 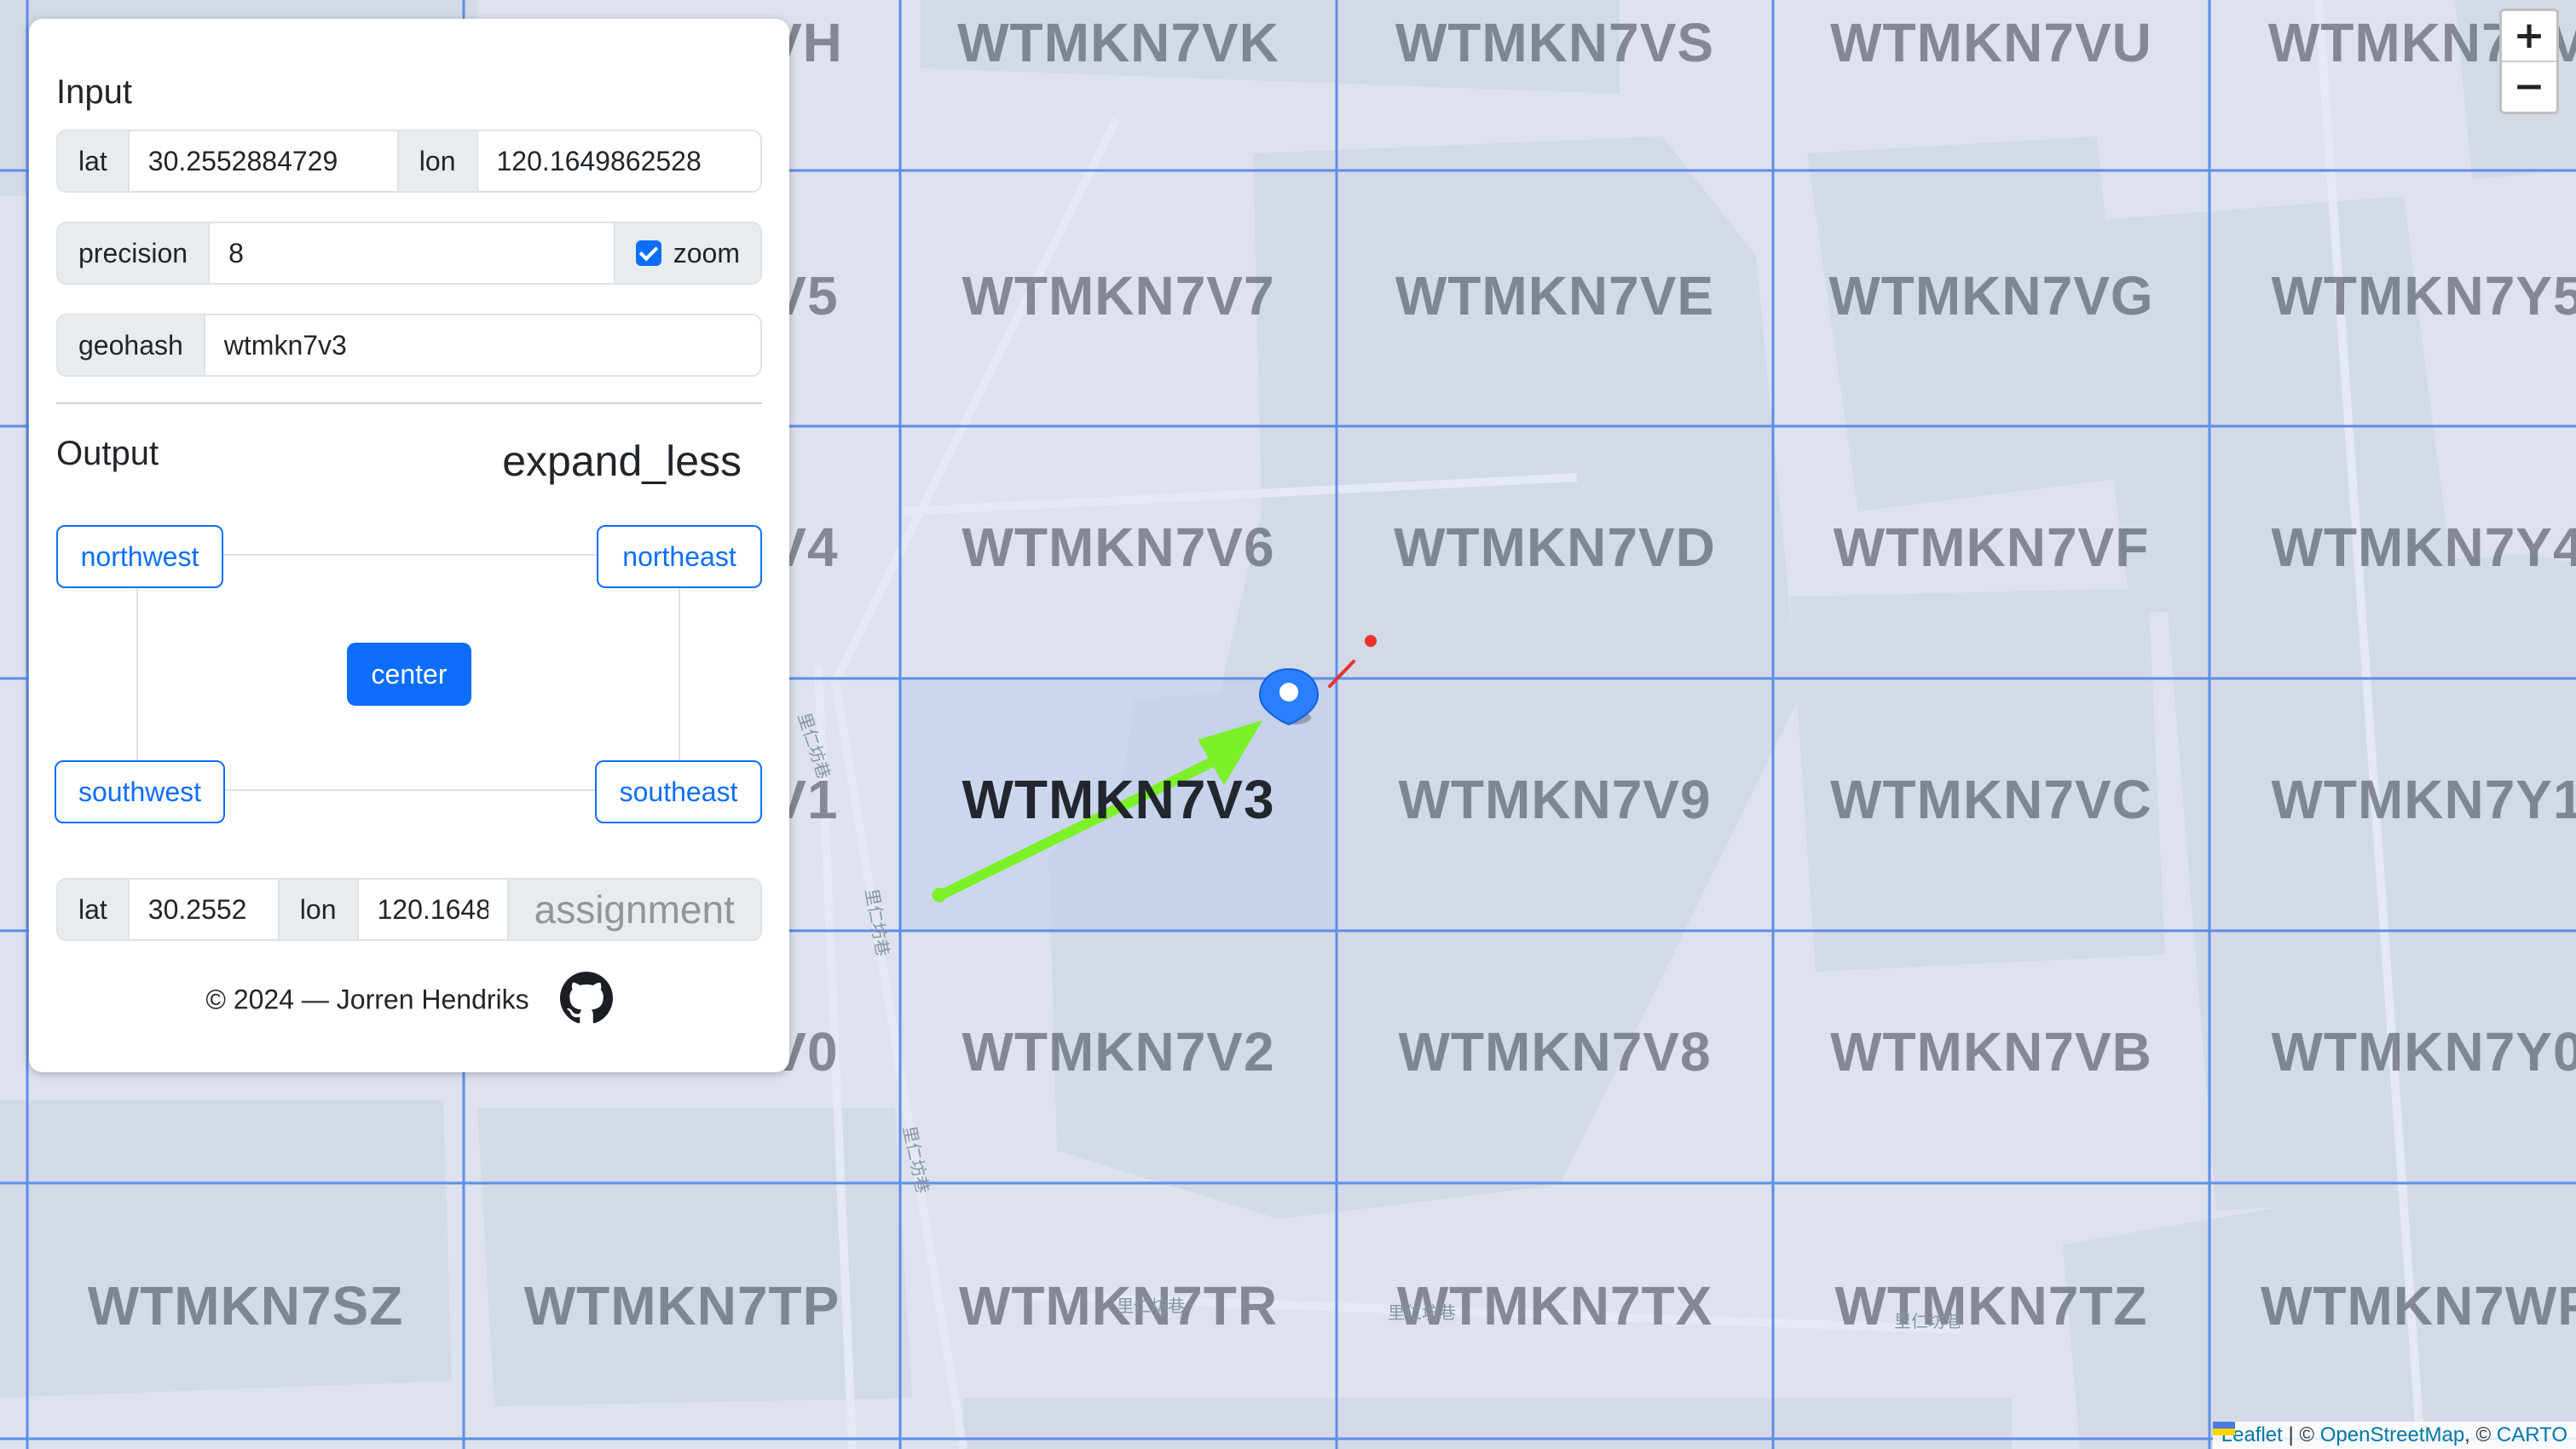 What do you see at coordinates (633, 909) in the screenshot?
I see `assignment-icon: assignment` at bounding box center [633, 909].